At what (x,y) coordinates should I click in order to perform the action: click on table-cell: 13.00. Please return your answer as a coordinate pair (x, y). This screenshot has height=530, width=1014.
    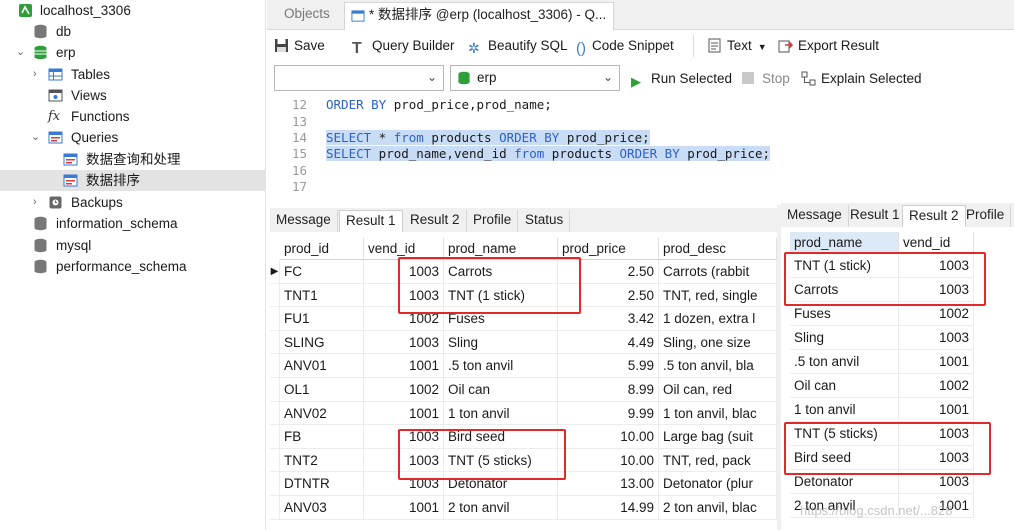
    Looking at the image, I should click on (608, 484).